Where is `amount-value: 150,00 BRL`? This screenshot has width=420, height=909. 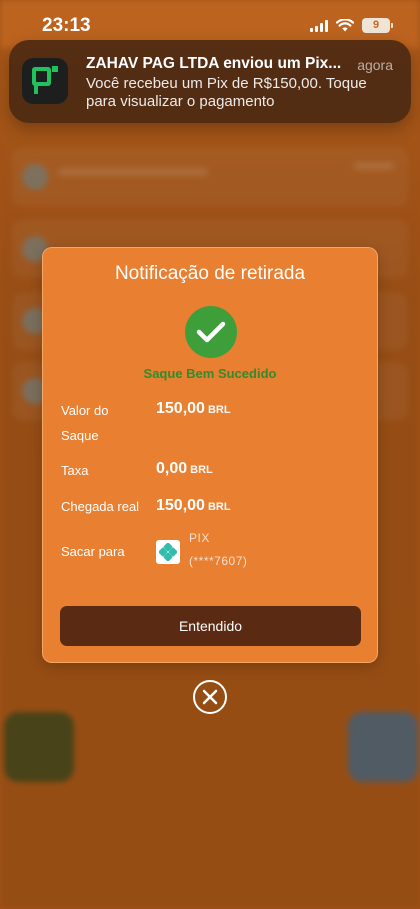 amount-value: 150,00 BRL is located at coordinates (193, 409).